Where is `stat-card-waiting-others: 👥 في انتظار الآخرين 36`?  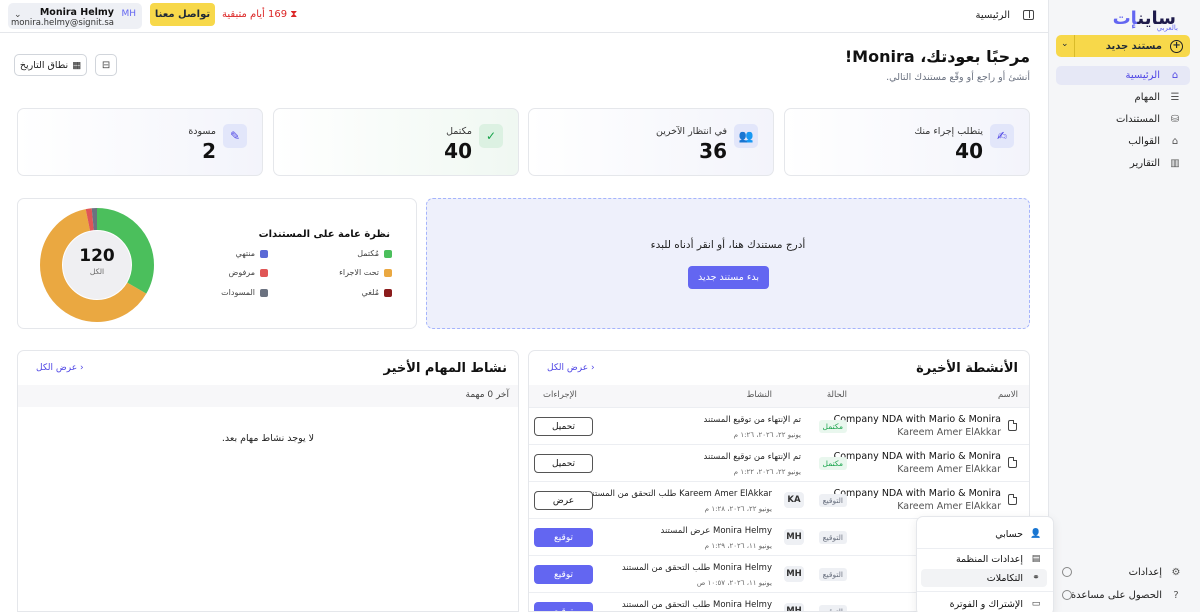
stat-card-waiting-others: 👥 في انتظار الآخرين 36 is located at coordinates (651, 142).